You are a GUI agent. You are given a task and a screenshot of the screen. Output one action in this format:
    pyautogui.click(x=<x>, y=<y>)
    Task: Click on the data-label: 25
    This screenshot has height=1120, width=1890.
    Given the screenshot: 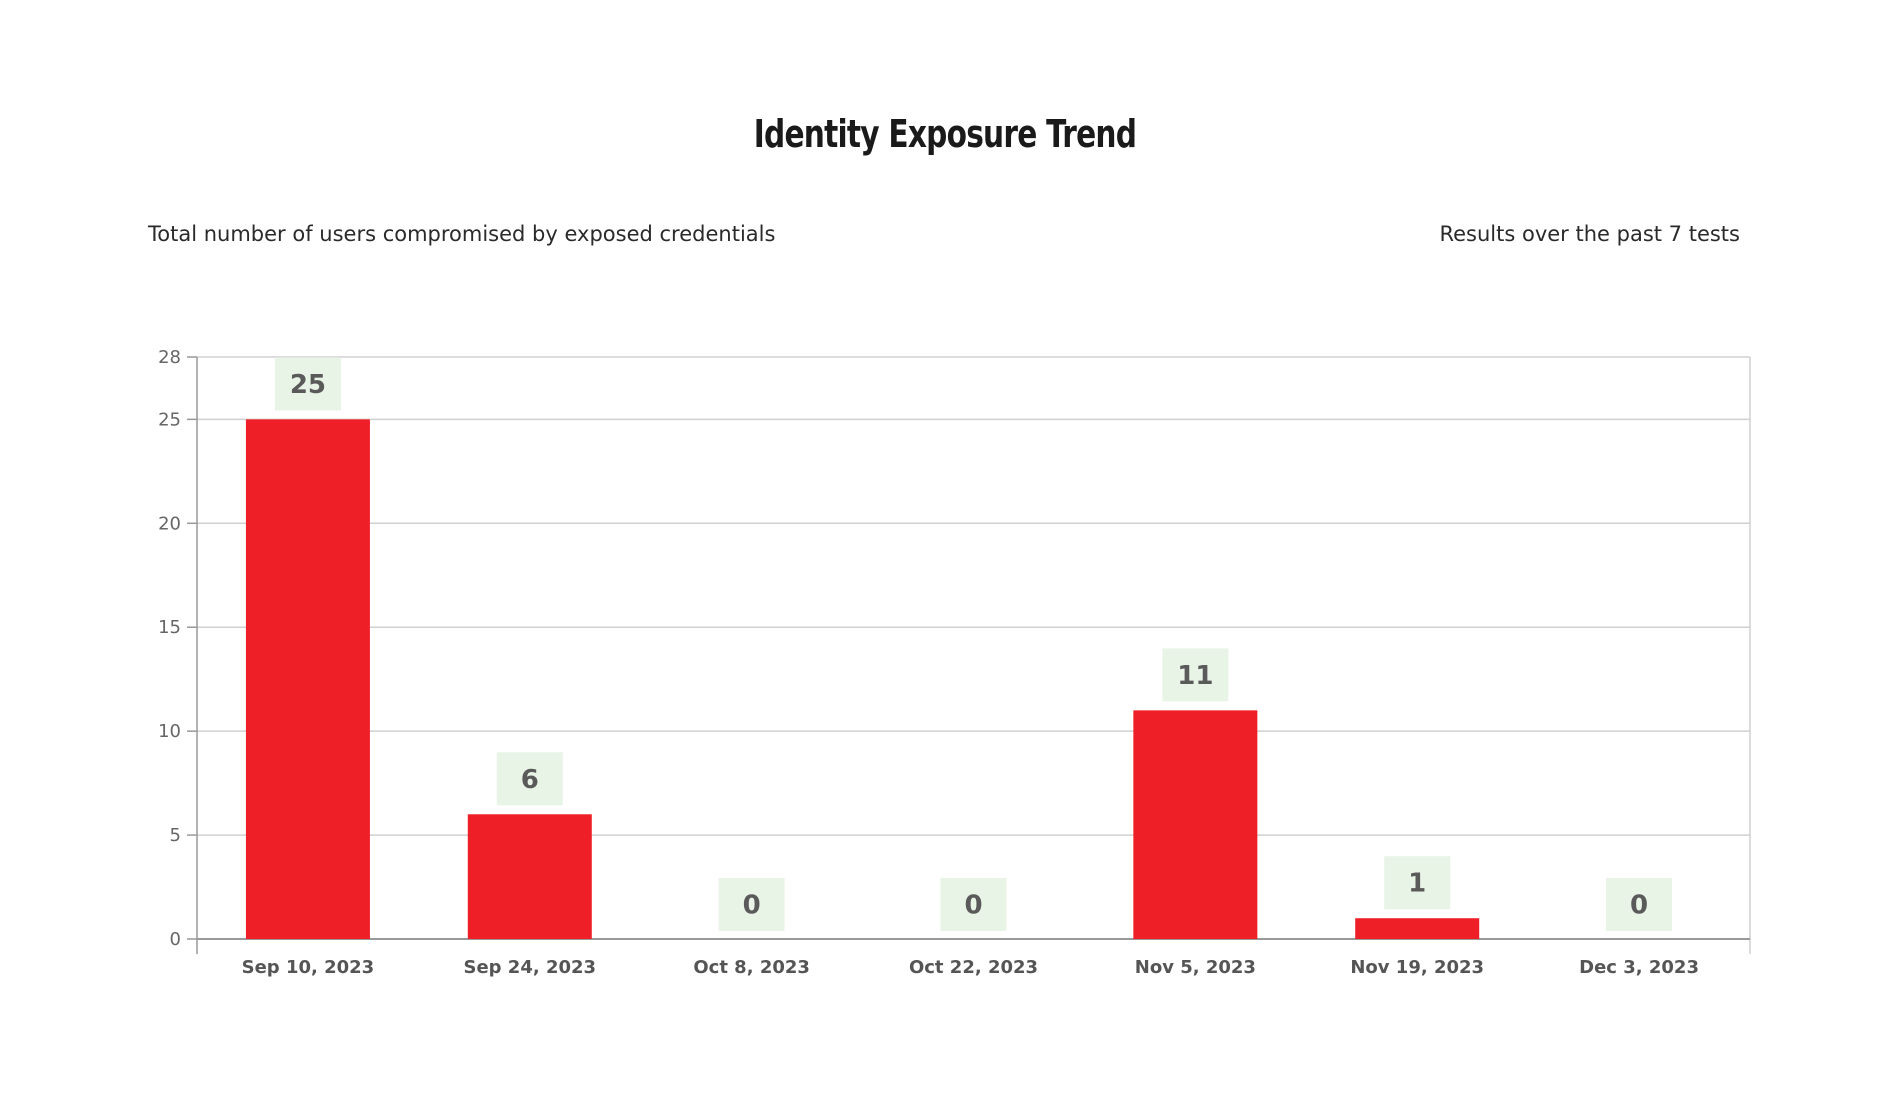 What is the action you would take?
    pyautogui.click(x=308, y=385)
    